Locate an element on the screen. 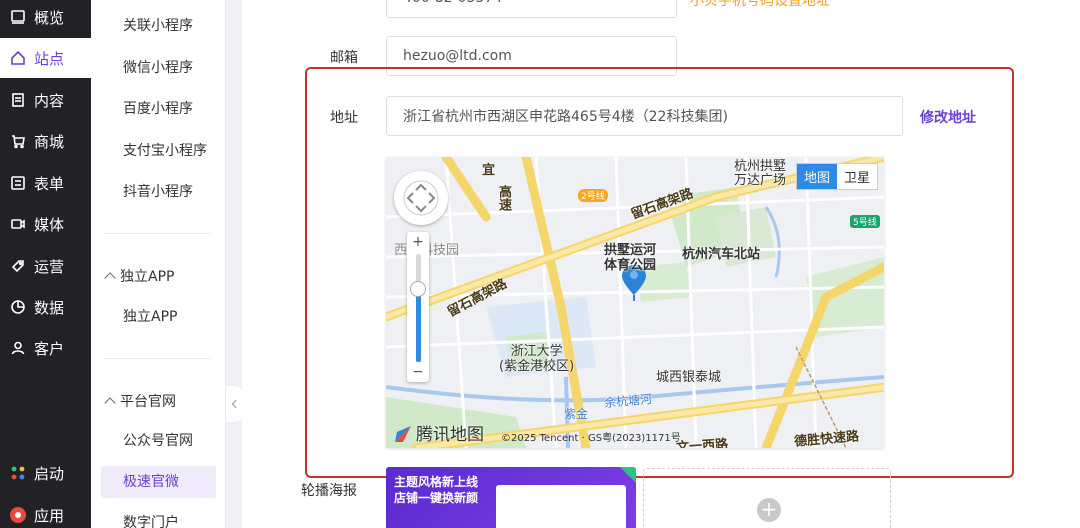  nav-item-data: 数据 is located at coordinates (45, 307).